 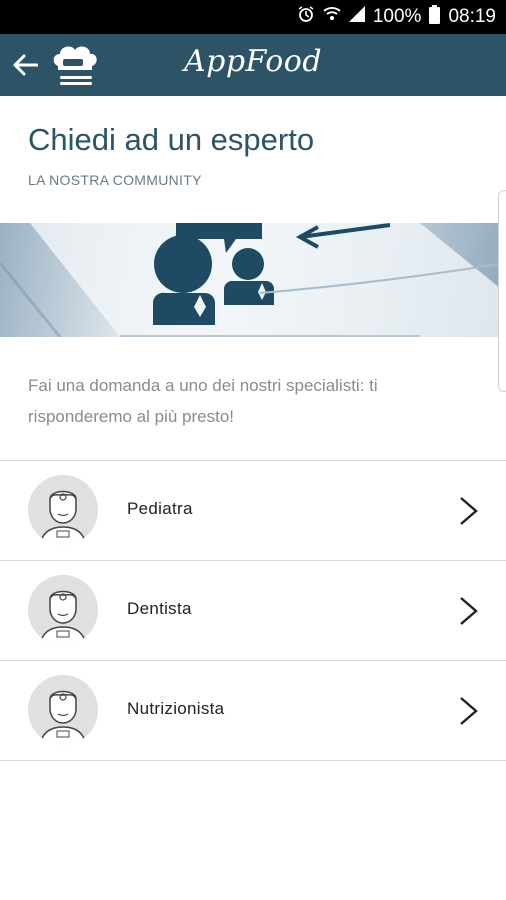 What do you see at coordinates (253, 511) in the screenshot?
I see `expert-row-pediatra: Pediatra` at bounding box center [253, 511].